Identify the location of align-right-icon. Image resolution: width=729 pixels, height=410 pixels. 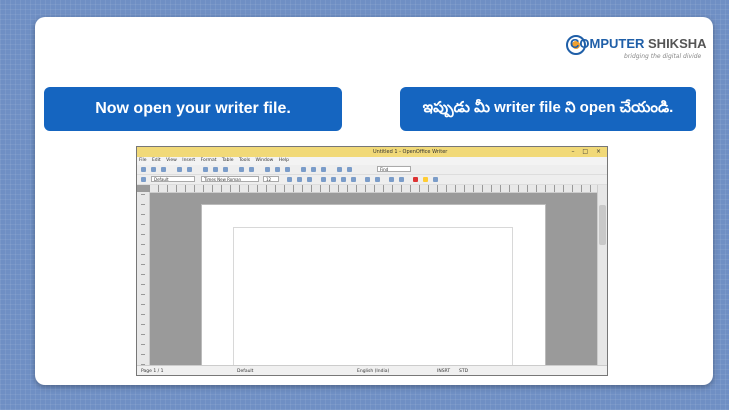
(343, 179).